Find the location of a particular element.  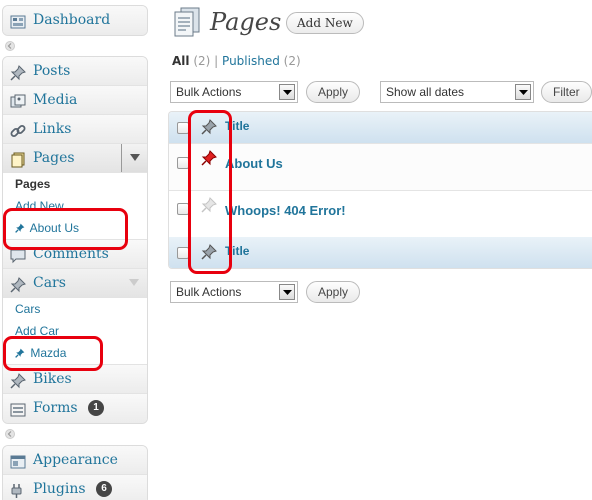

page-title: Pages is located at coordinates (246, 22).